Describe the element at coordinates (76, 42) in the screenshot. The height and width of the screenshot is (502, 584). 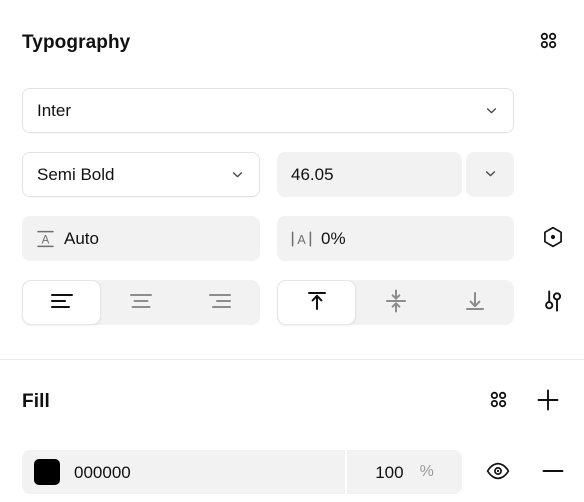
I see `typography-title: Typography` at that location.